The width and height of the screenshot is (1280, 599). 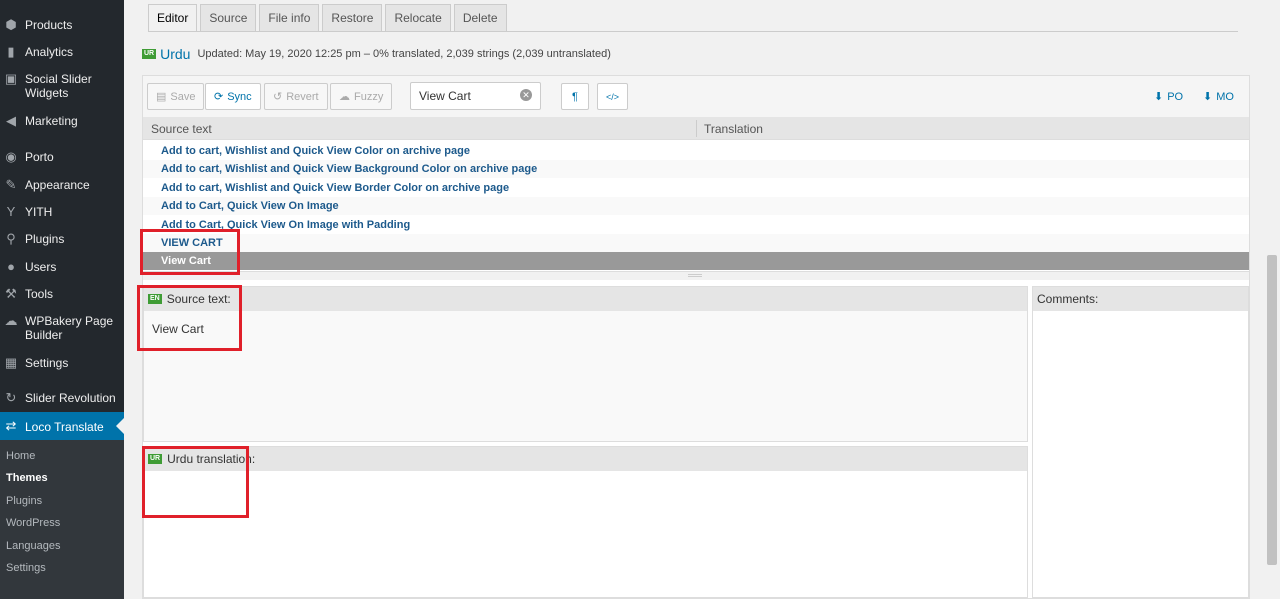 What do you see at coordinates (696, 206) in the screenshot?
I see `string-row: Add to Cart, Quick View On Image` at bounding box center [696, 206].